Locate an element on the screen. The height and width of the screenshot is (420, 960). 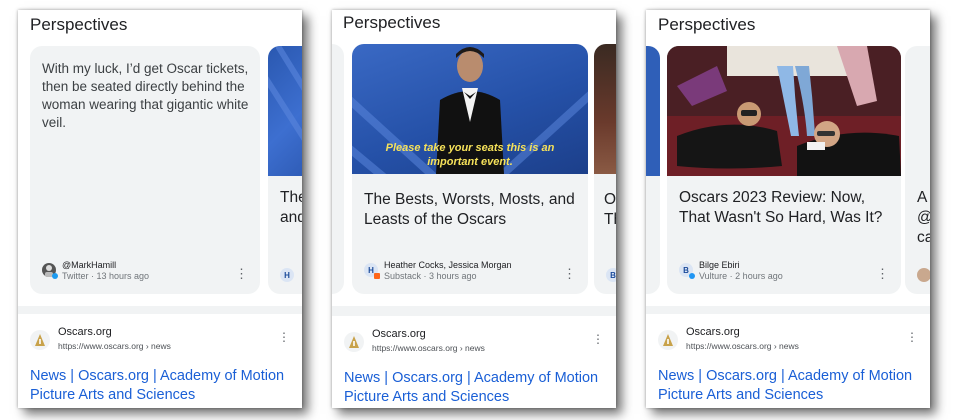
peek-title: The and is located at coordinates (291, 207).